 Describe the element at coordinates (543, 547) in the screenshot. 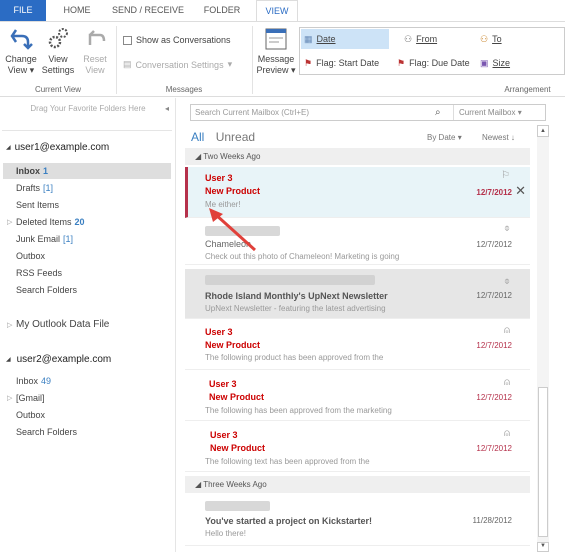

I see `scroll-down-button: ▼` at that location.